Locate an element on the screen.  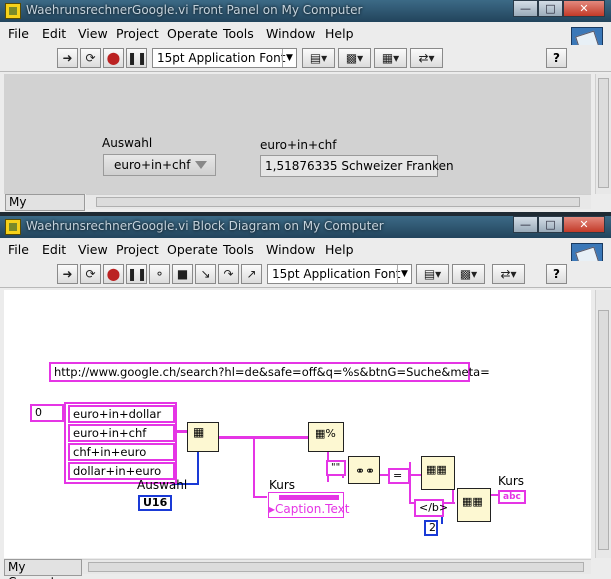
auswahl-label: Auswahl is located at coordinates (127, 143).